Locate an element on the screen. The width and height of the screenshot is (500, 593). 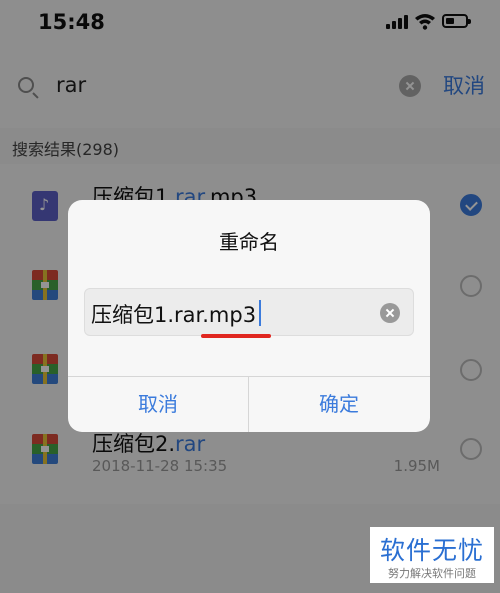
text-cursor is located at coordinates (260, 313).